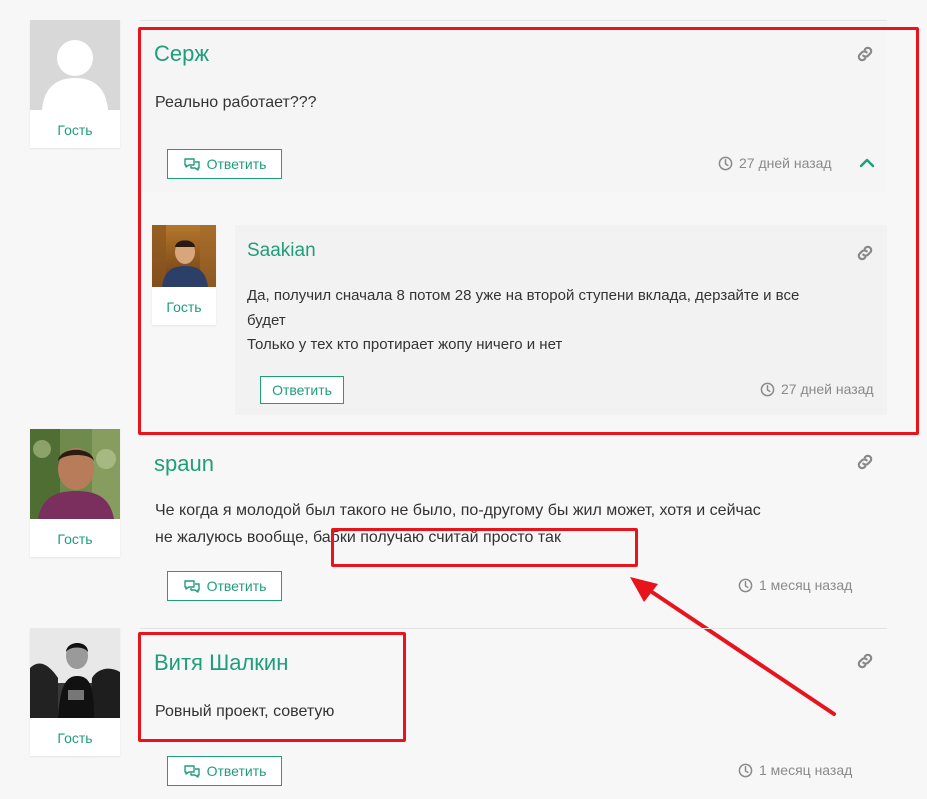 Image resolution: width=927 pixels, height=799 pixels. What do you see at coordinates (513, 628) in the screenshot?
I see `comment-divider` at bounding box center [513, 628].